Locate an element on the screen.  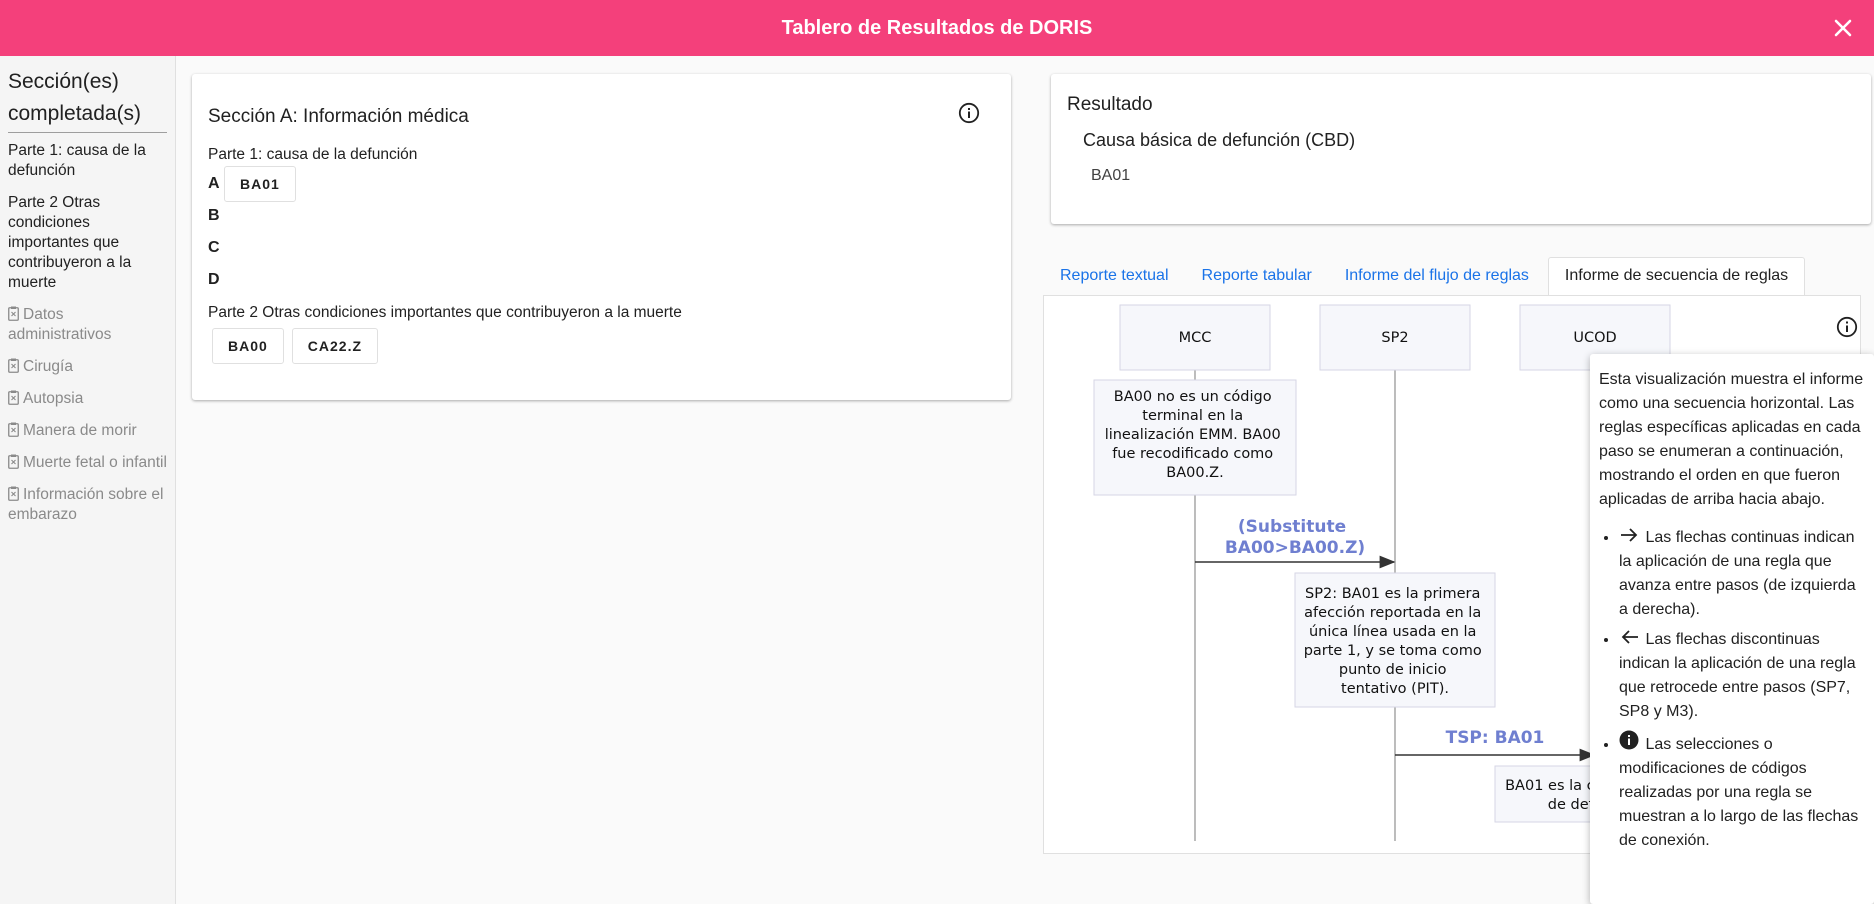
sidebar-item-label: Información sobre el embarazo is located at coordinates (86, 504).